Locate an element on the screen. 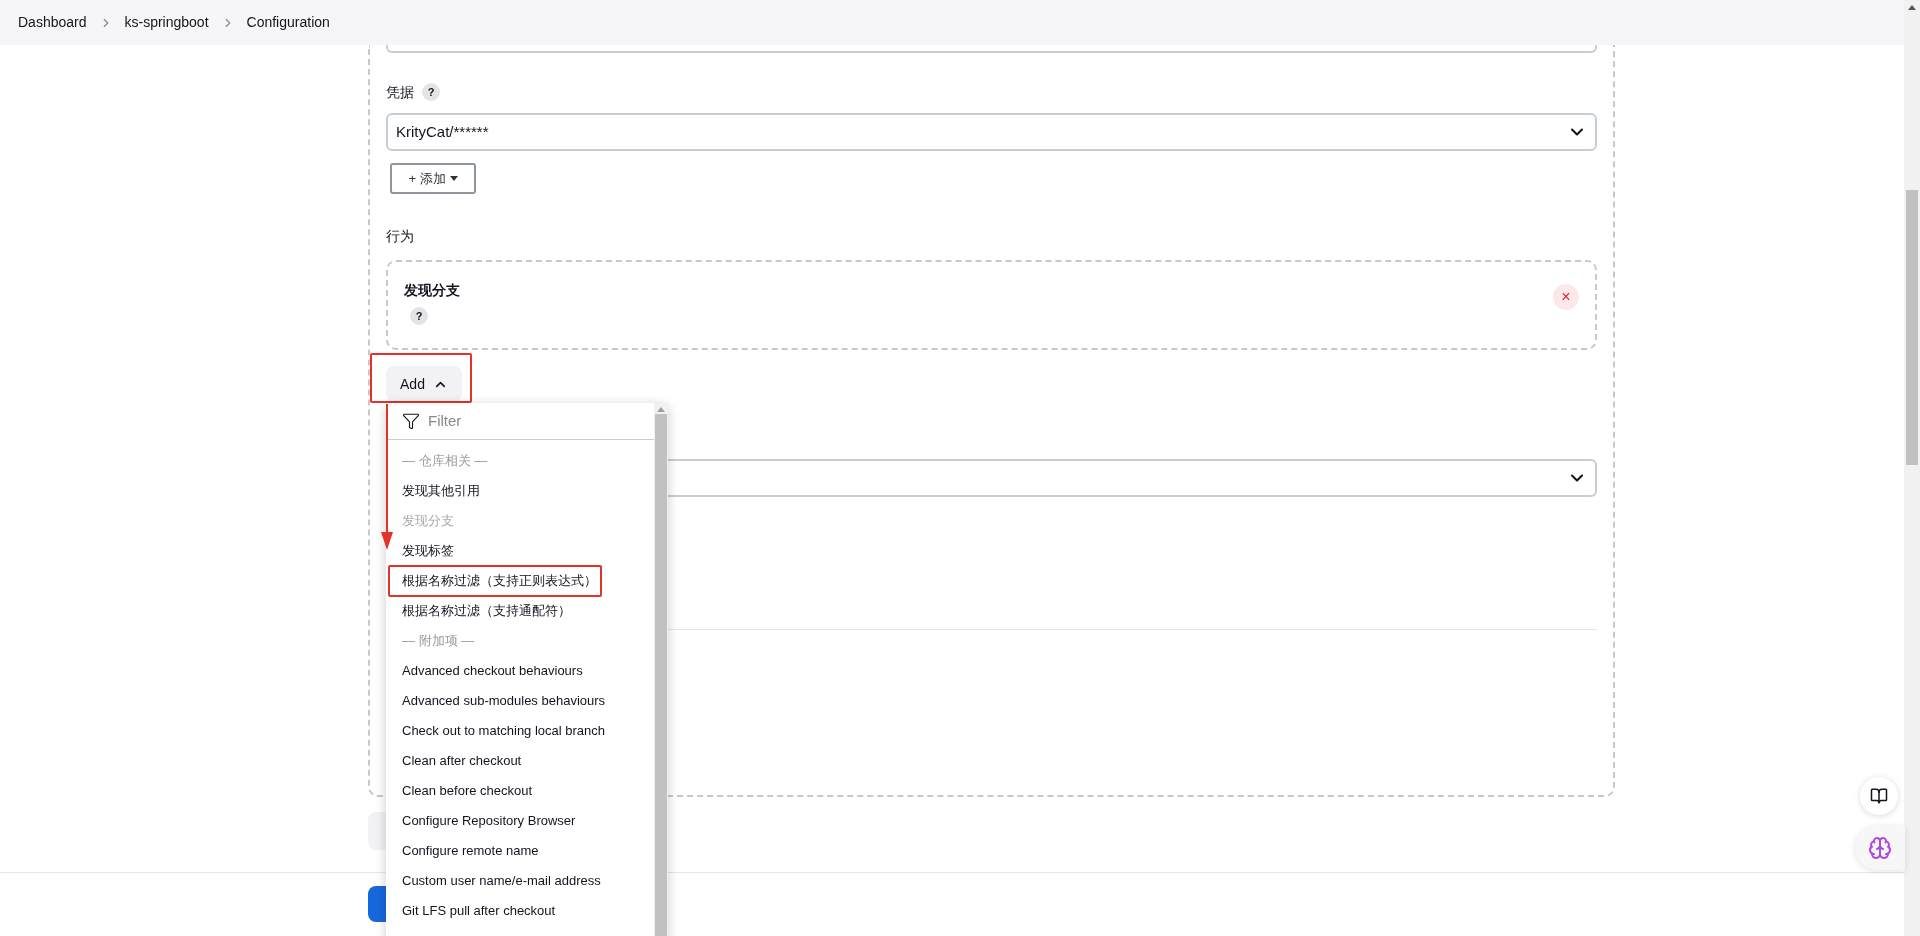 This screenshot has height=936, width=1920. reader-button is located at coordinates (1879, 796).